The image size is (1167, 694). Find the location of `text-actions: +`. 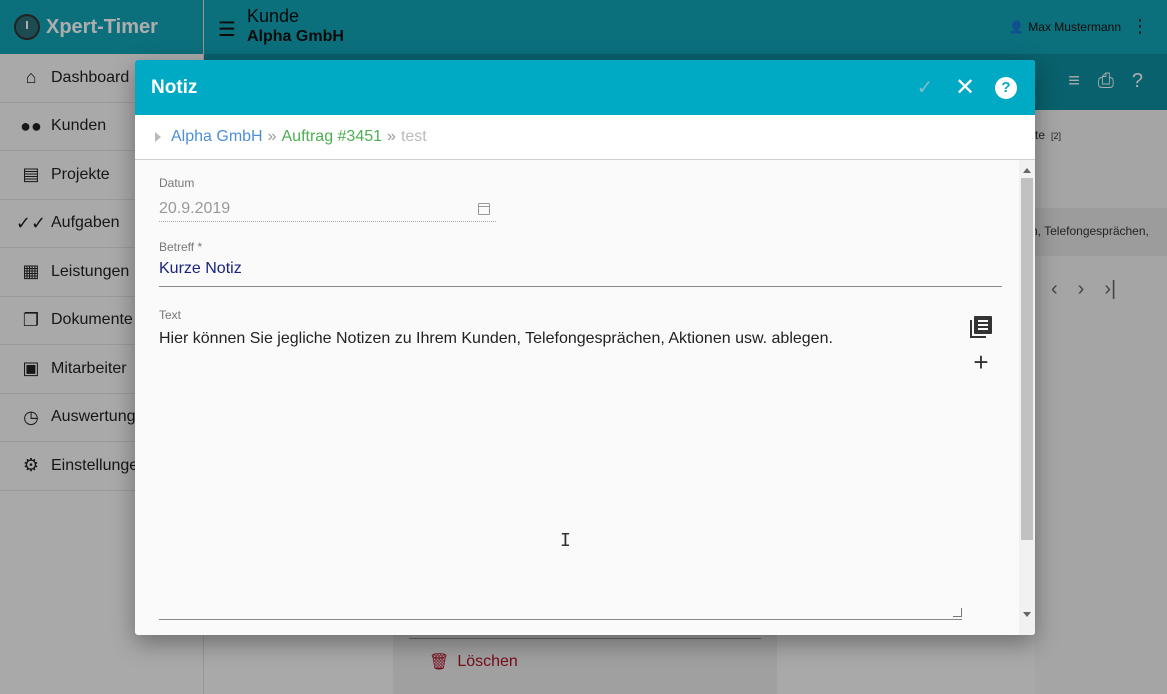

text-actions: + is located at coordinates (981, 345).